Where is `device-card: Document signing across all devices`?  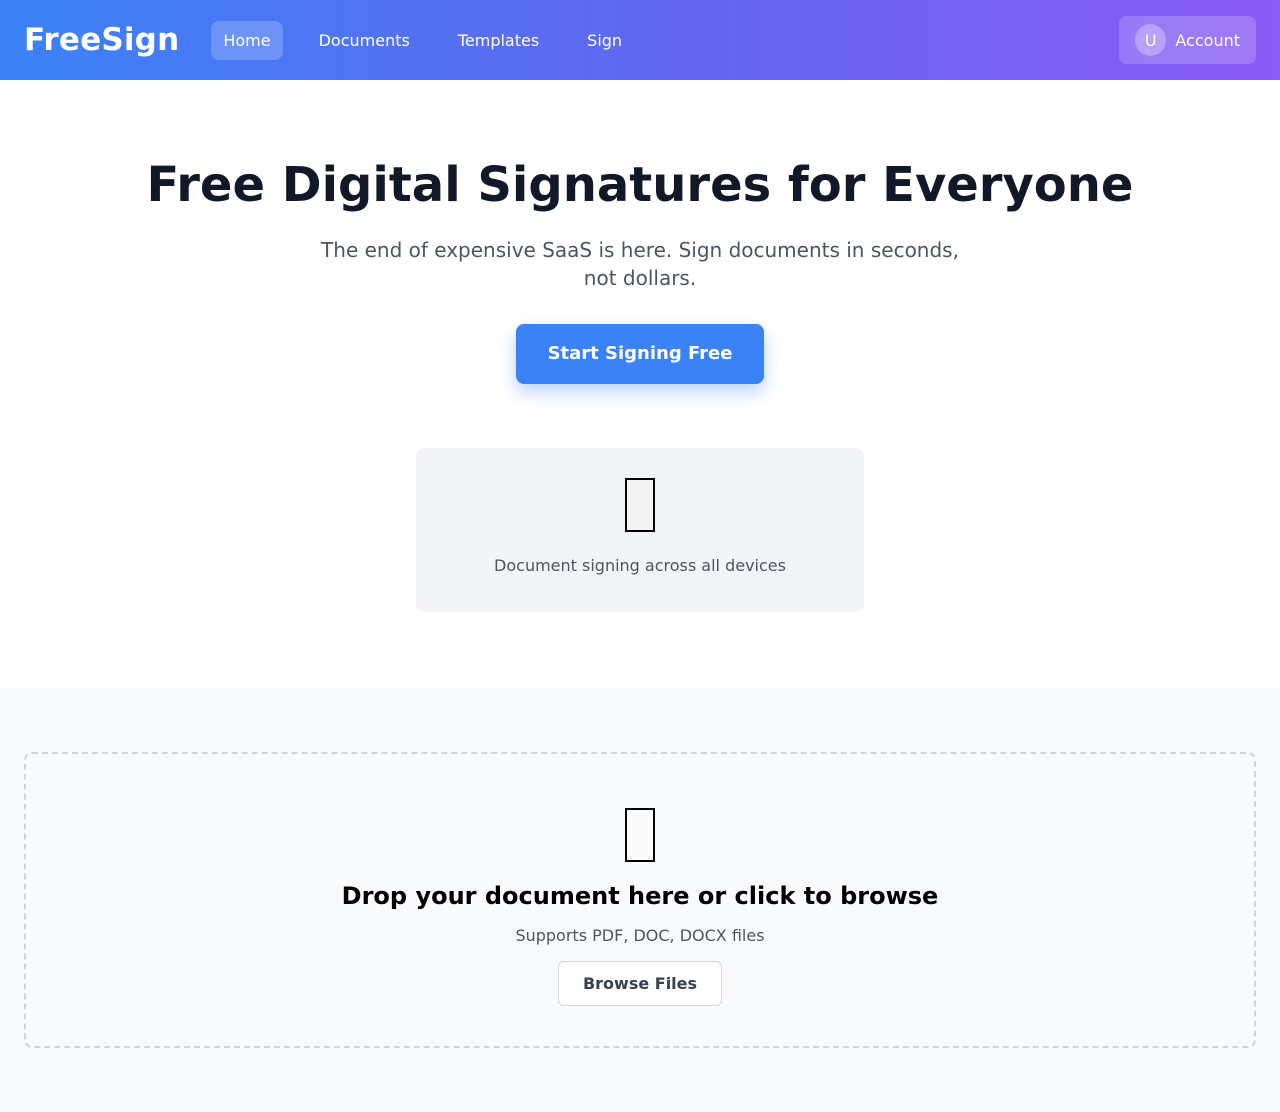 device-card: Document signing across all devices is located at coordinates (640, 530).